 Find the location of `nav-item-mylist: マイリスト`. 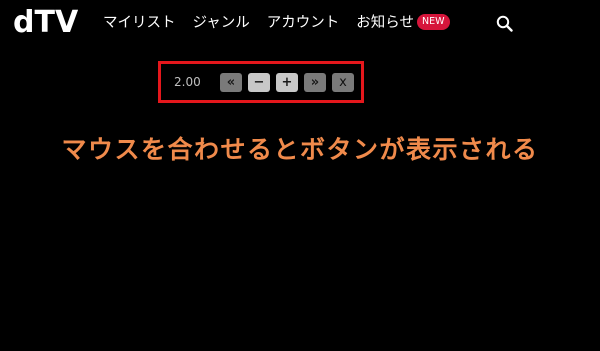

nav-item-mylist: マイリスト is located at coordinates (139, 23).